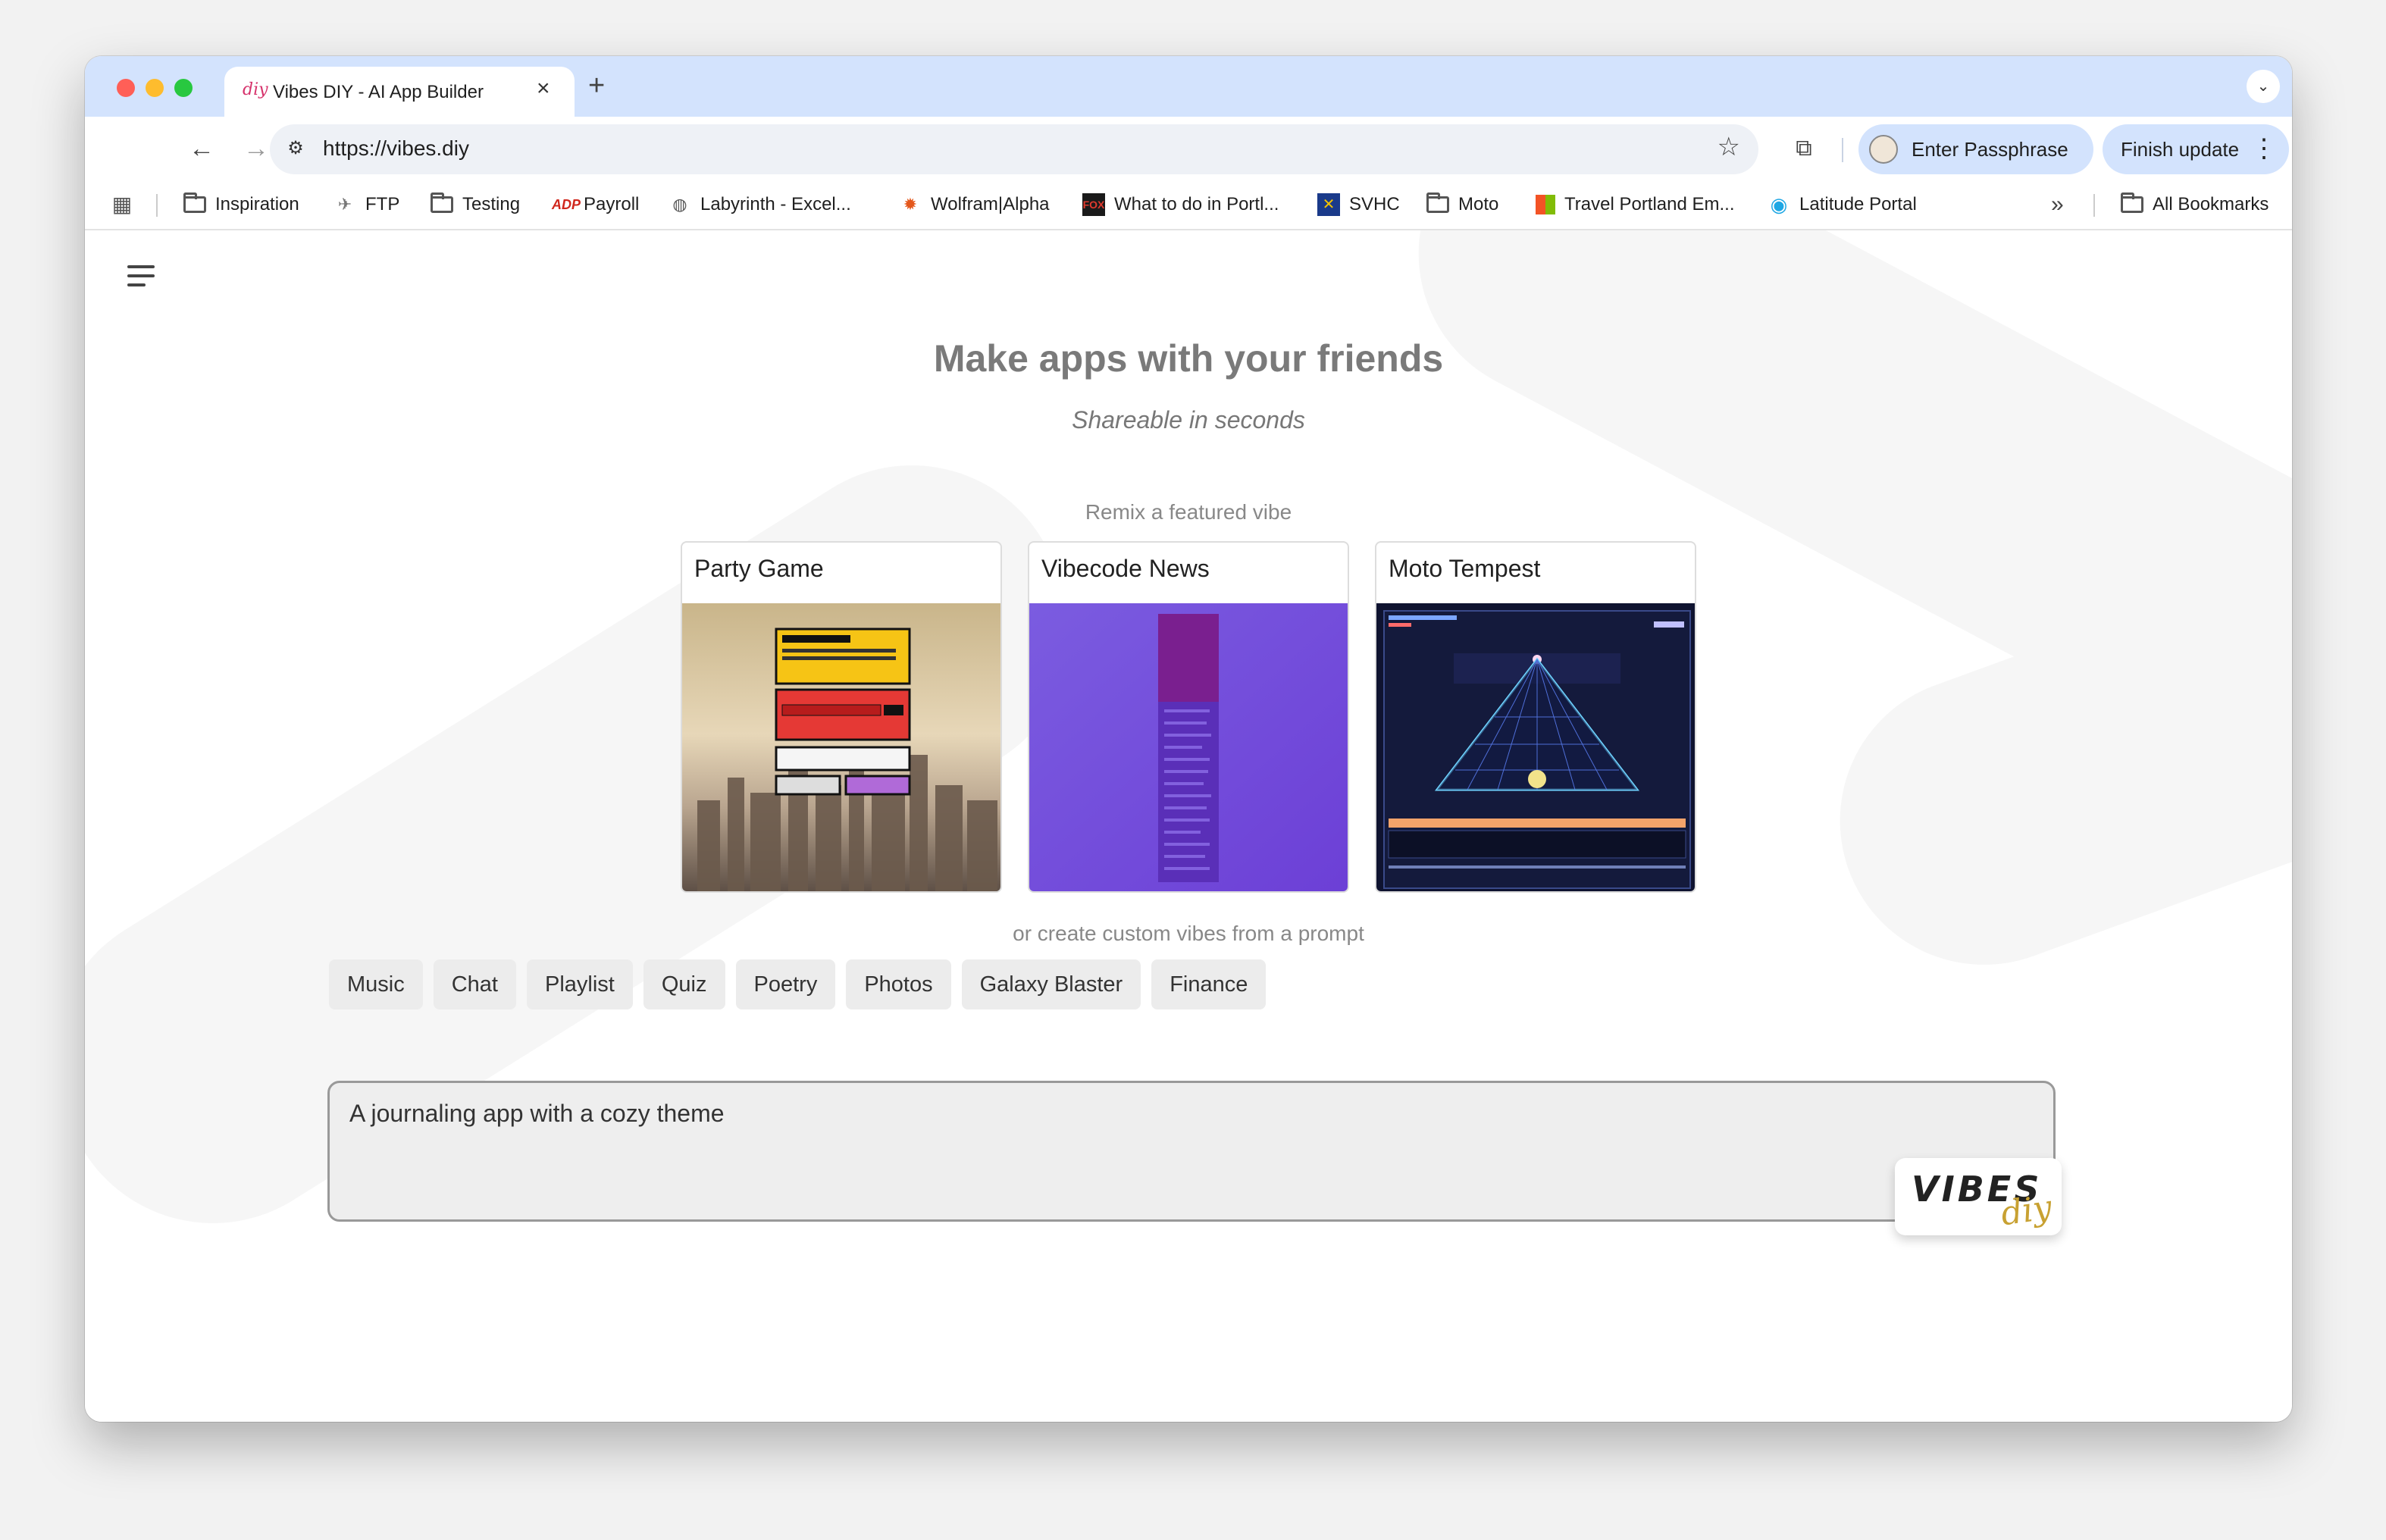 The height and width of the screenshot is (1540, 2386). I want to click on bookmark-latitude-portal: ◉ Latitude Portal, so click(1843, 204).